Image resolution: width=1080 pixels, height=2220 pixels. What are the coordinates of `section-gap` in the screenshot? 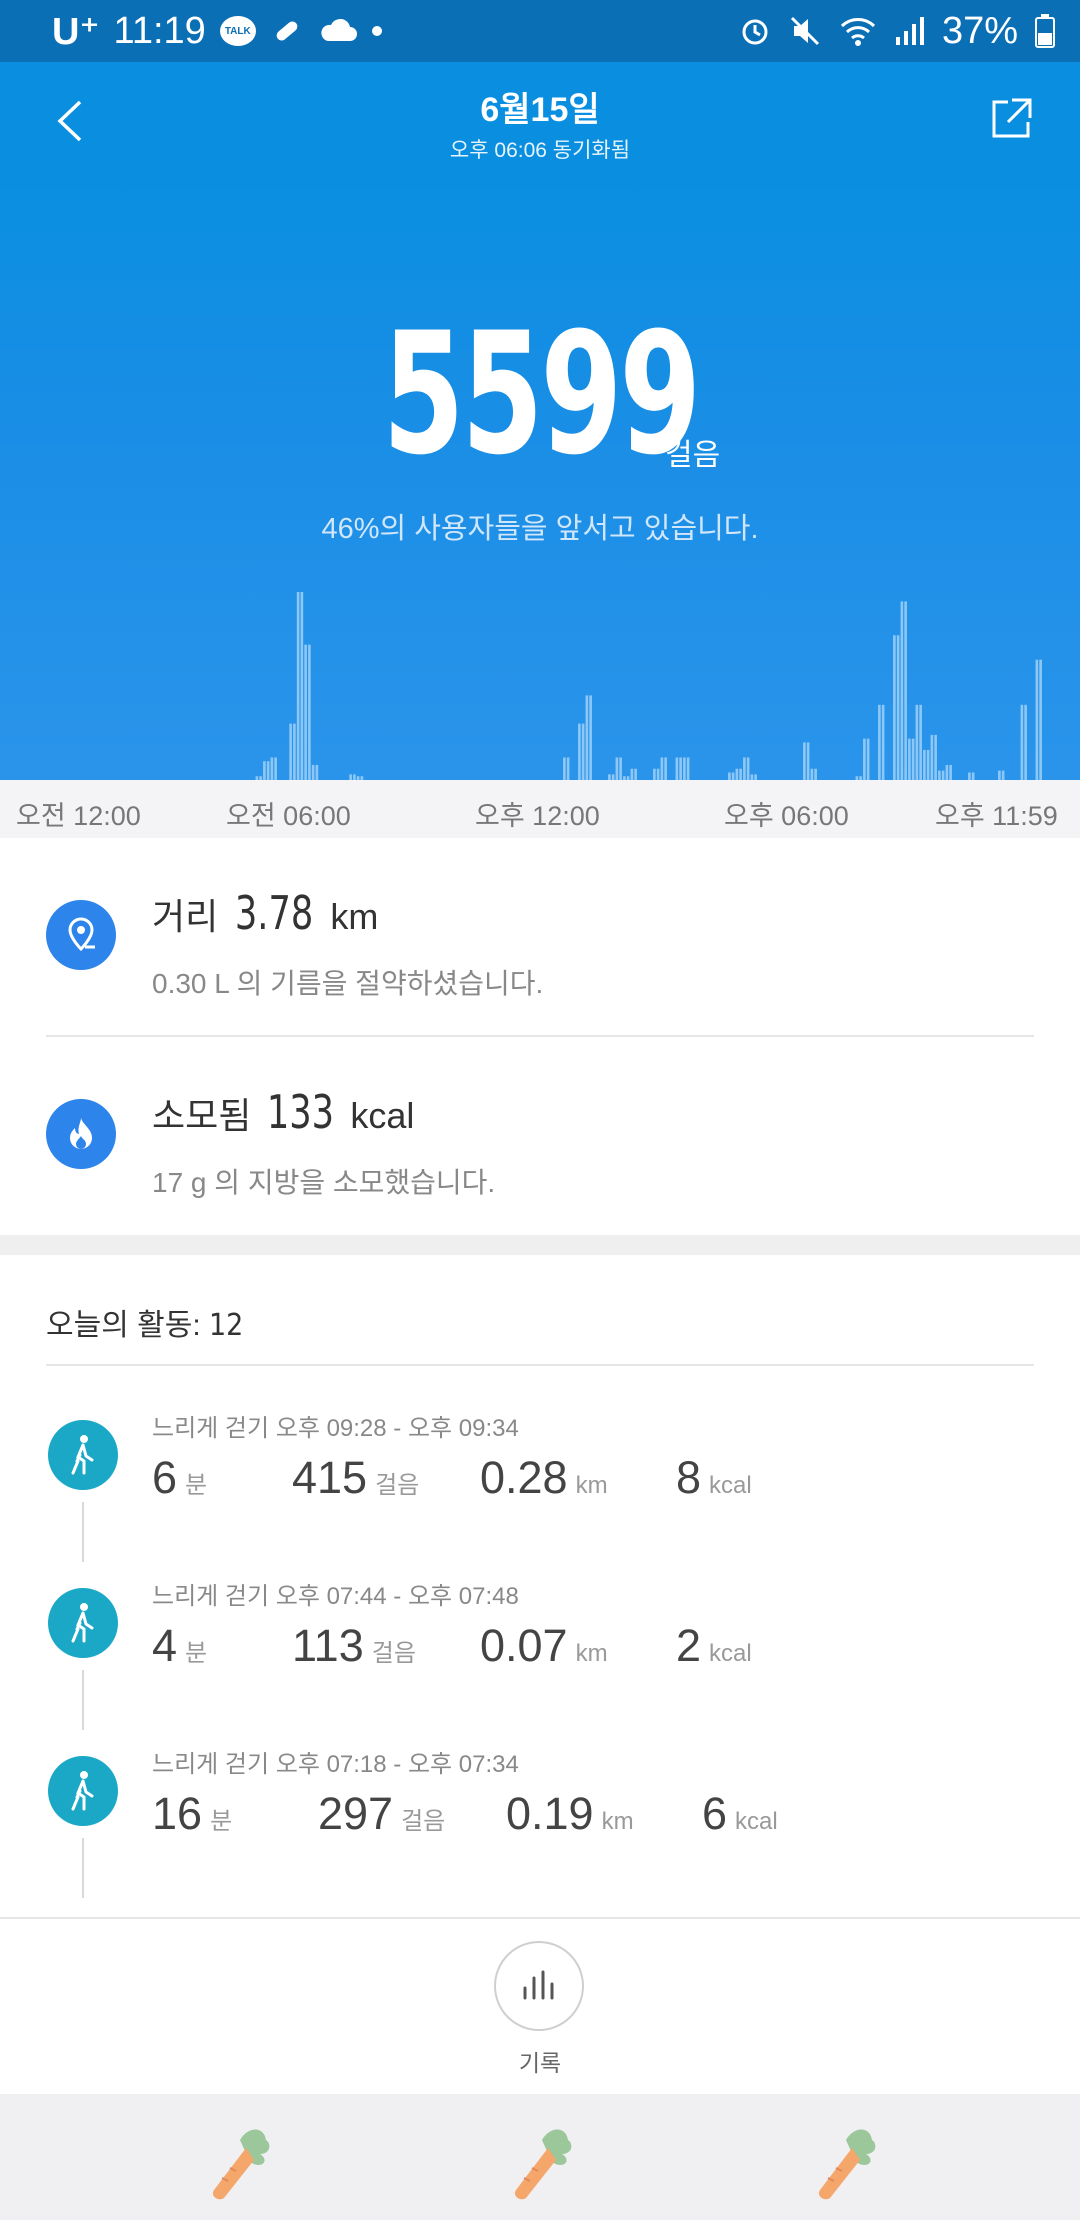 It's located at (540, 1245).